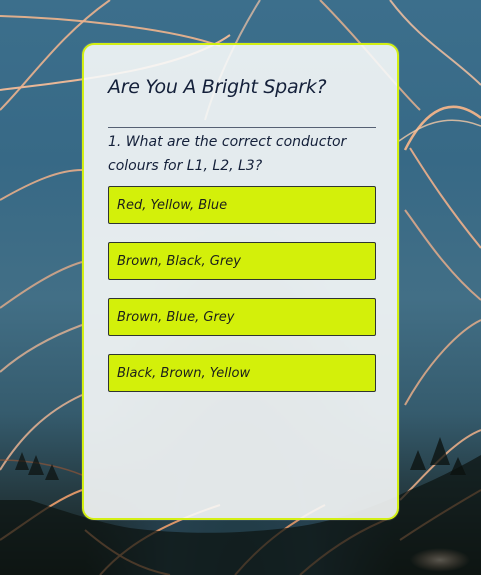  What do you see at coordinates (242, 127) in the screenshot?
I see `title-divider` at bounding box center [242, 127].